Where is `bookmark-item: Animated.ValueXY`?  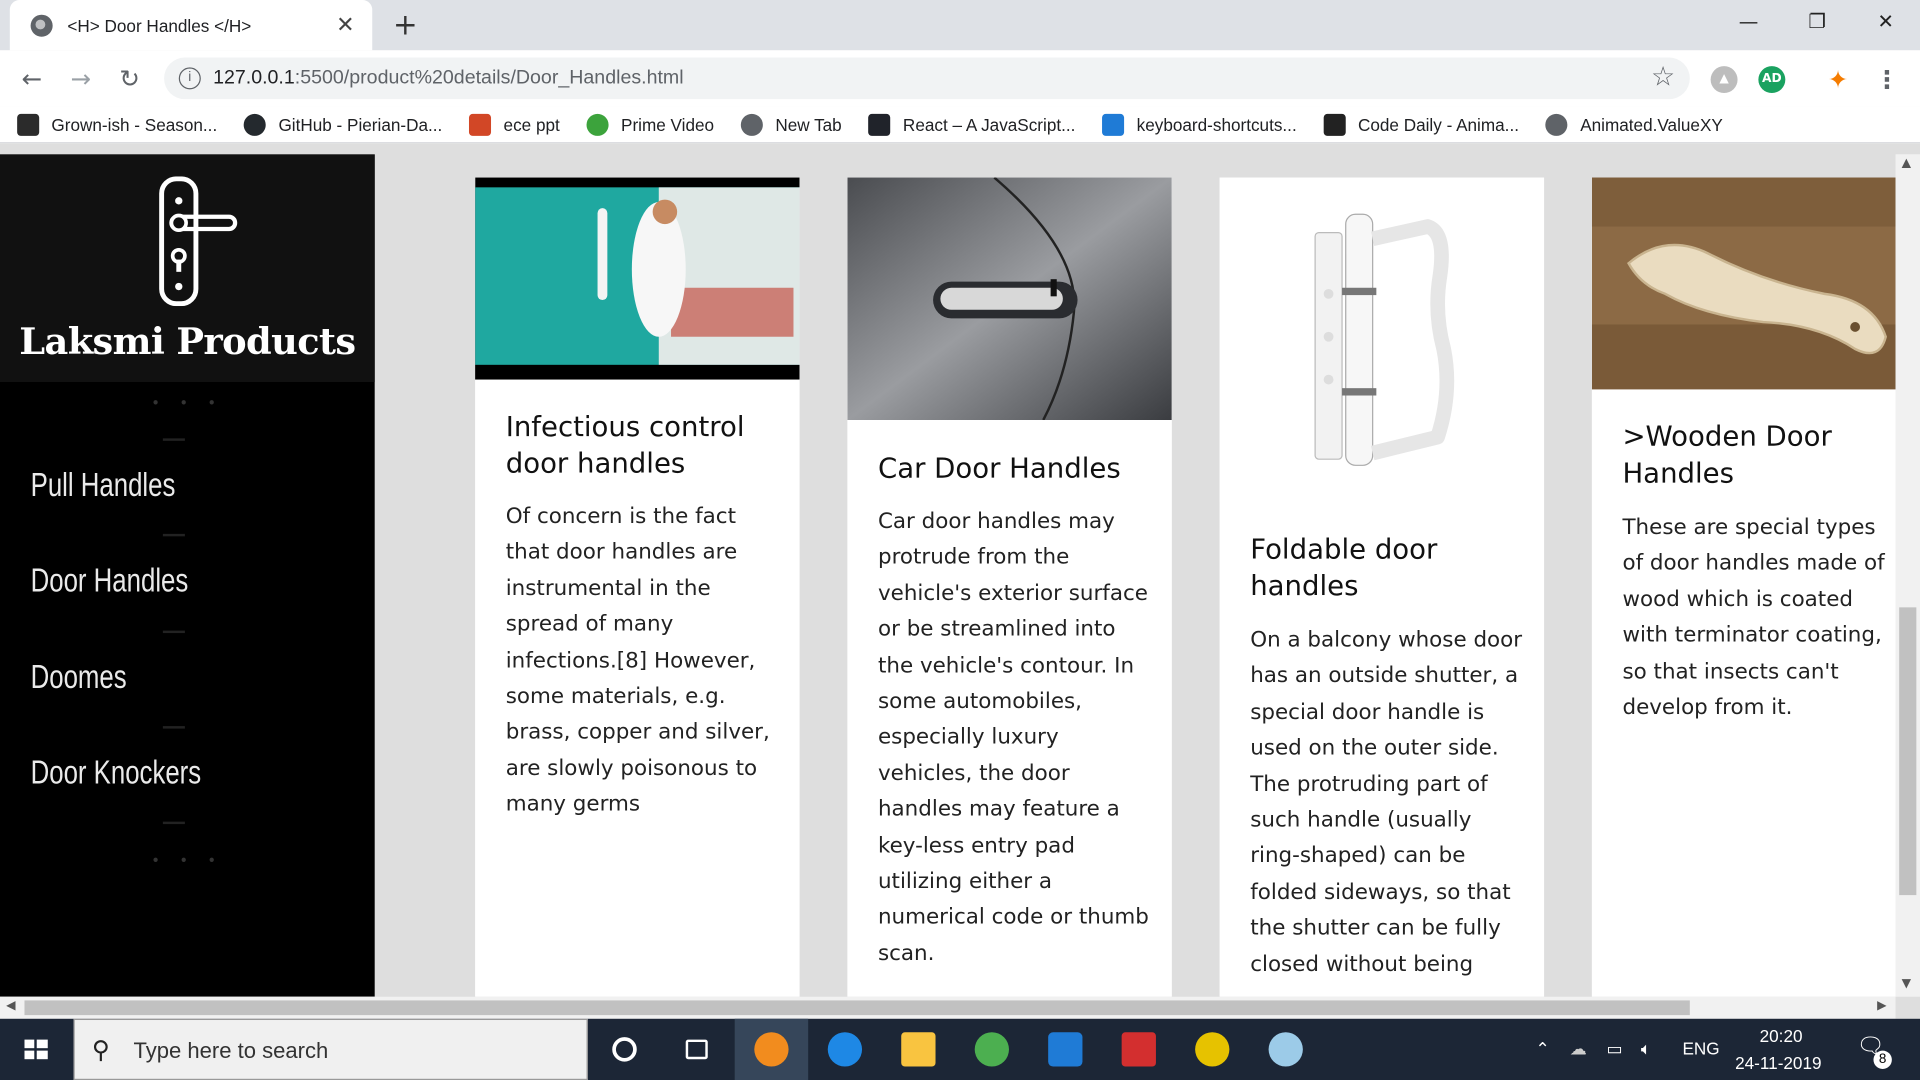
bookmark-item: Animated.ValueXY is located at coordinates (1634, 124).